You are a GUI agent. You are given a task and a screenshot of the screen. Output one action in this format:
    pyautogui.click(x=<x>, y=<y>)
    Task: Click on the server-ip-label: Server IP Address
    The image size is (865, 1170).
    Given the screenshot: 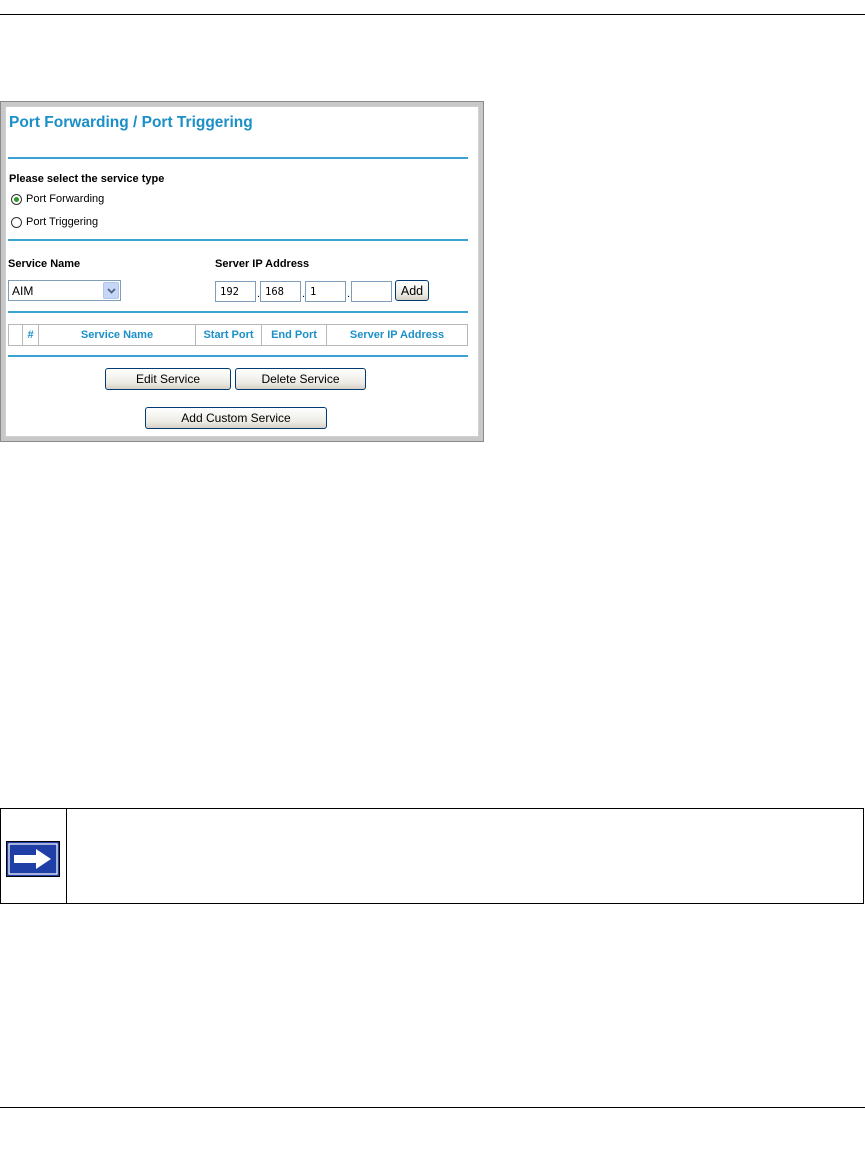 What is the action you would take?
    pyautogui.click(x=262, y=264)
    